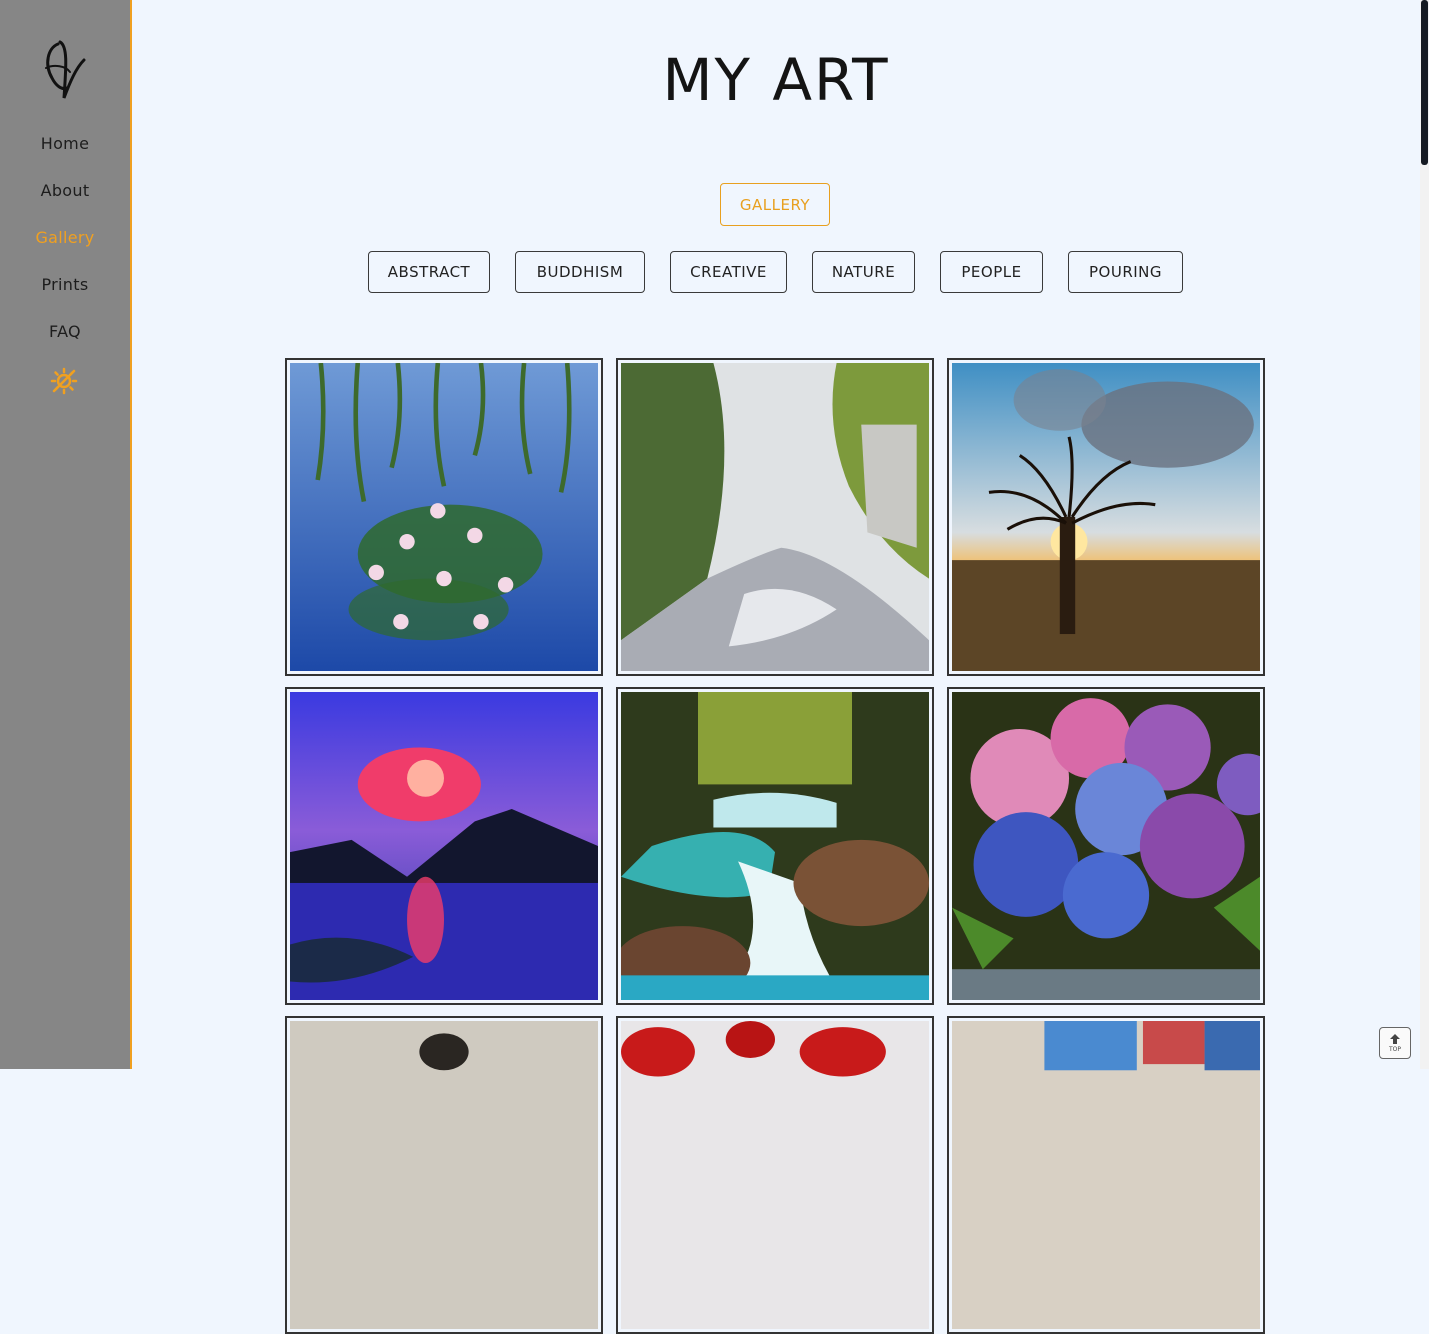  I want to click on filter-abstract: ABSTRACT, so click(429, 272).